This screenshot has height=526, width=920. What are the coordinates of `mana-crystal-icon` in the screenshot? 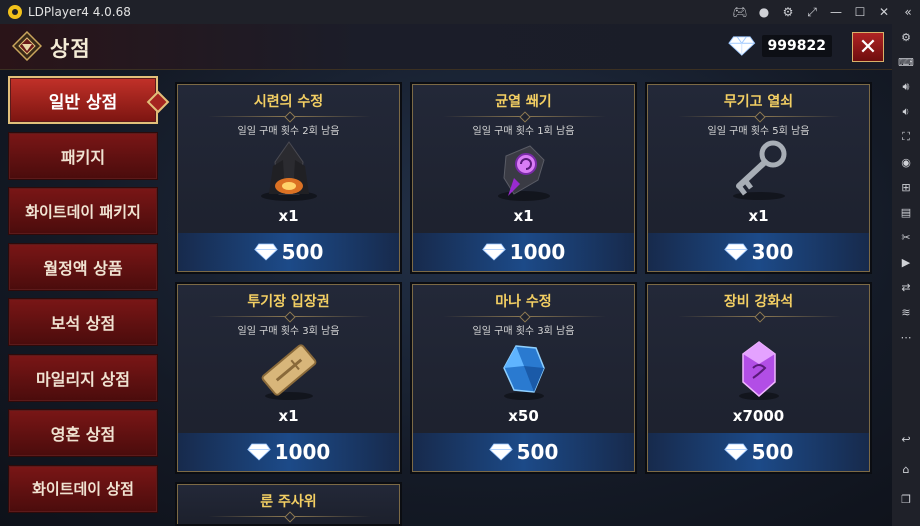 It's located at (524, 372).